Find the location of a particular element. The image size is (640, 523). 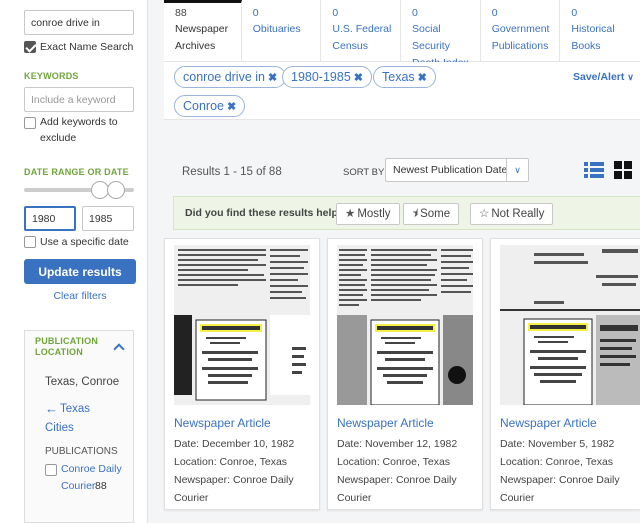

not-really-button: ☆ Not Really is located at coordinates (512, 214).